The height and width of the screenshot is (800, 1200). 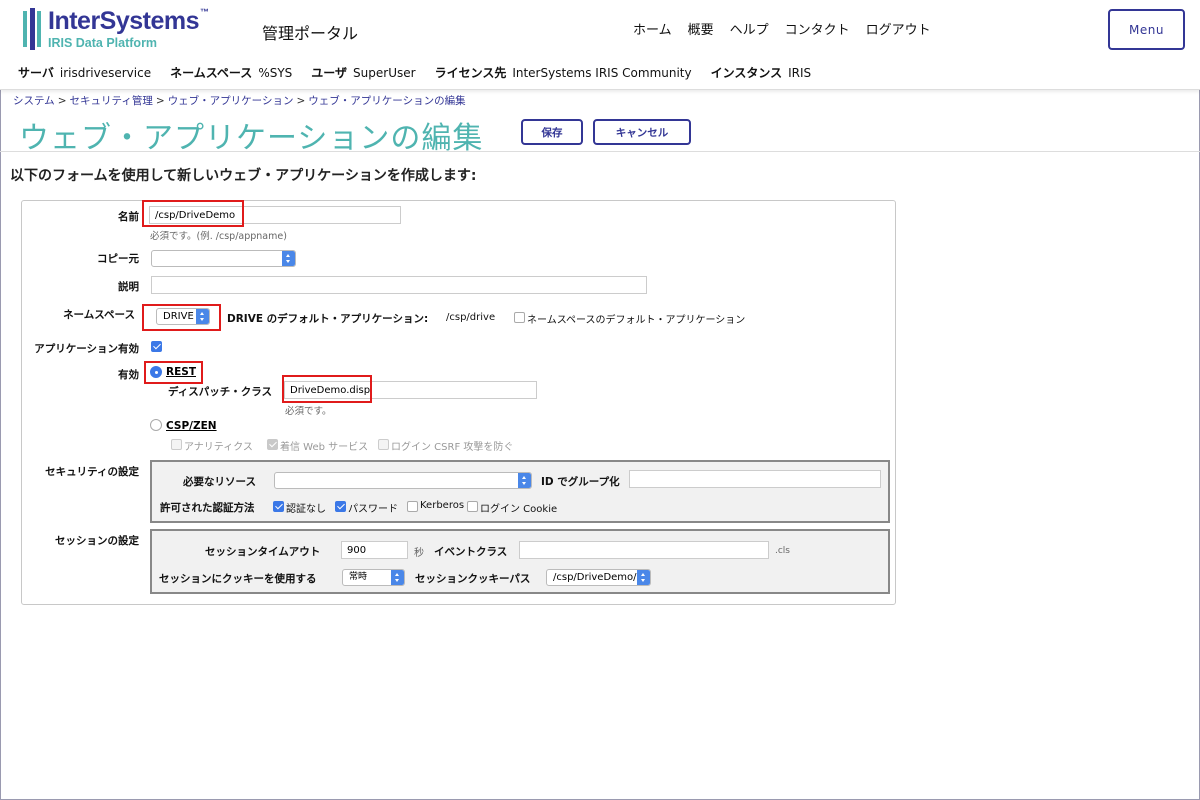 What do you see at coordinates (755, 479) in the screenshot?
I see `group-by-id-input` at bounding box center [755, 479].